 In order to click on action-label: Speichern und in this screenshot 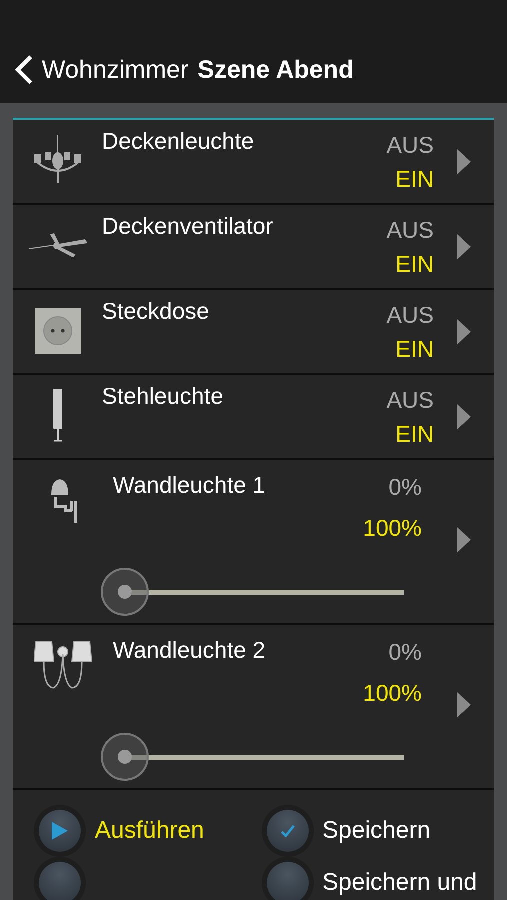, I will do `click(400, 883)`.